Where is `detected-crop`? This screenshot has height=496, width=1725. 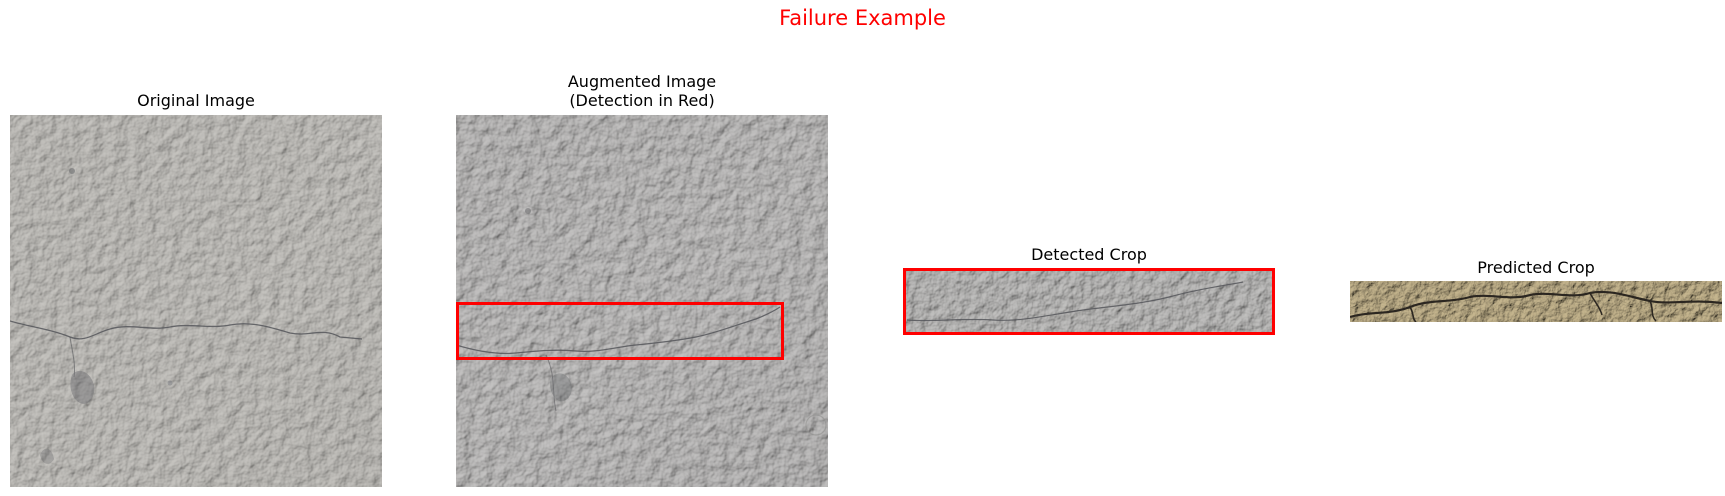
detected-crop is located at coordinates (1089, 301).